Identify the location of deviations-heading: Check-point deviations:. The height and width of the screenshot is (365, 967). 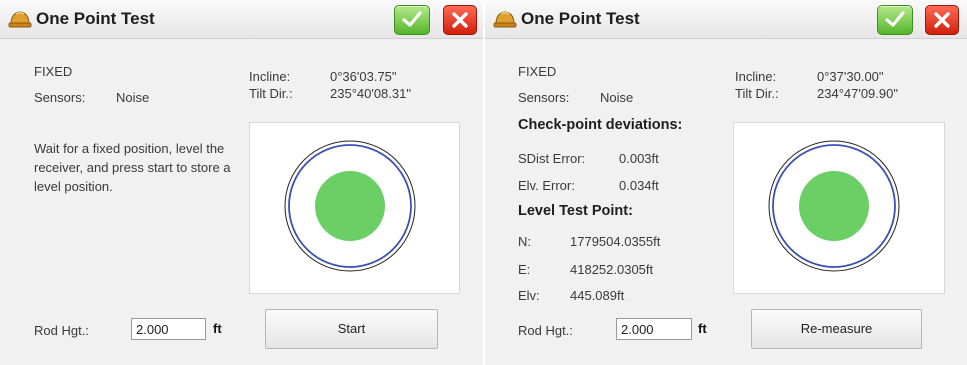
(600, 125).